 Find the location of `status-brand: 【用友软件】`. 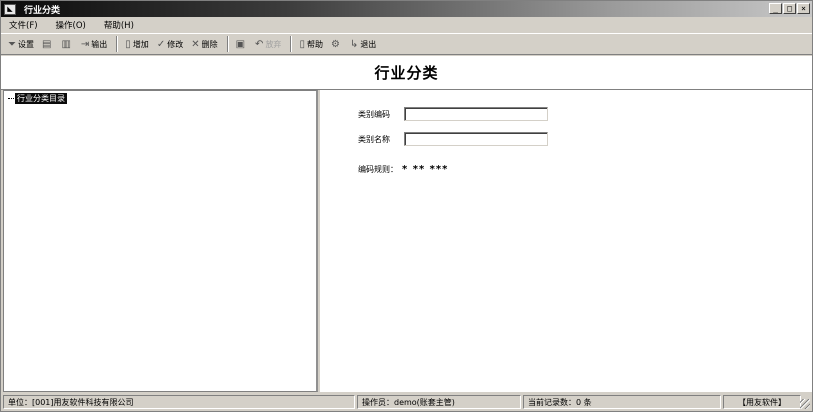

status-brand: 【用友软件】 is located at coordinates (762, 402).